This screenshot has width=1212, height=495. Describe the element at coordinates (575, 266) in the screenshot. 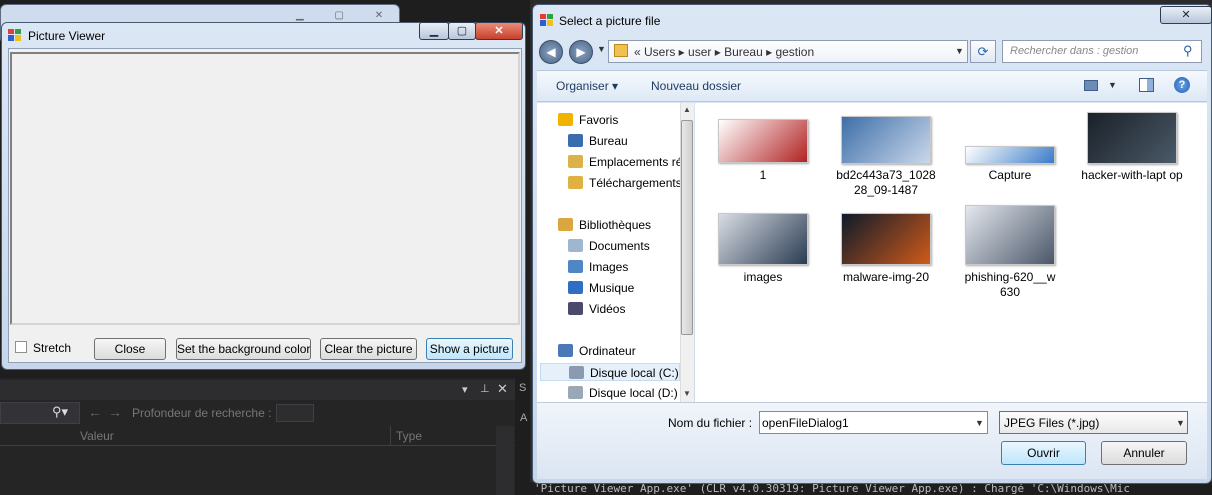

I see `images-icon` at that location.